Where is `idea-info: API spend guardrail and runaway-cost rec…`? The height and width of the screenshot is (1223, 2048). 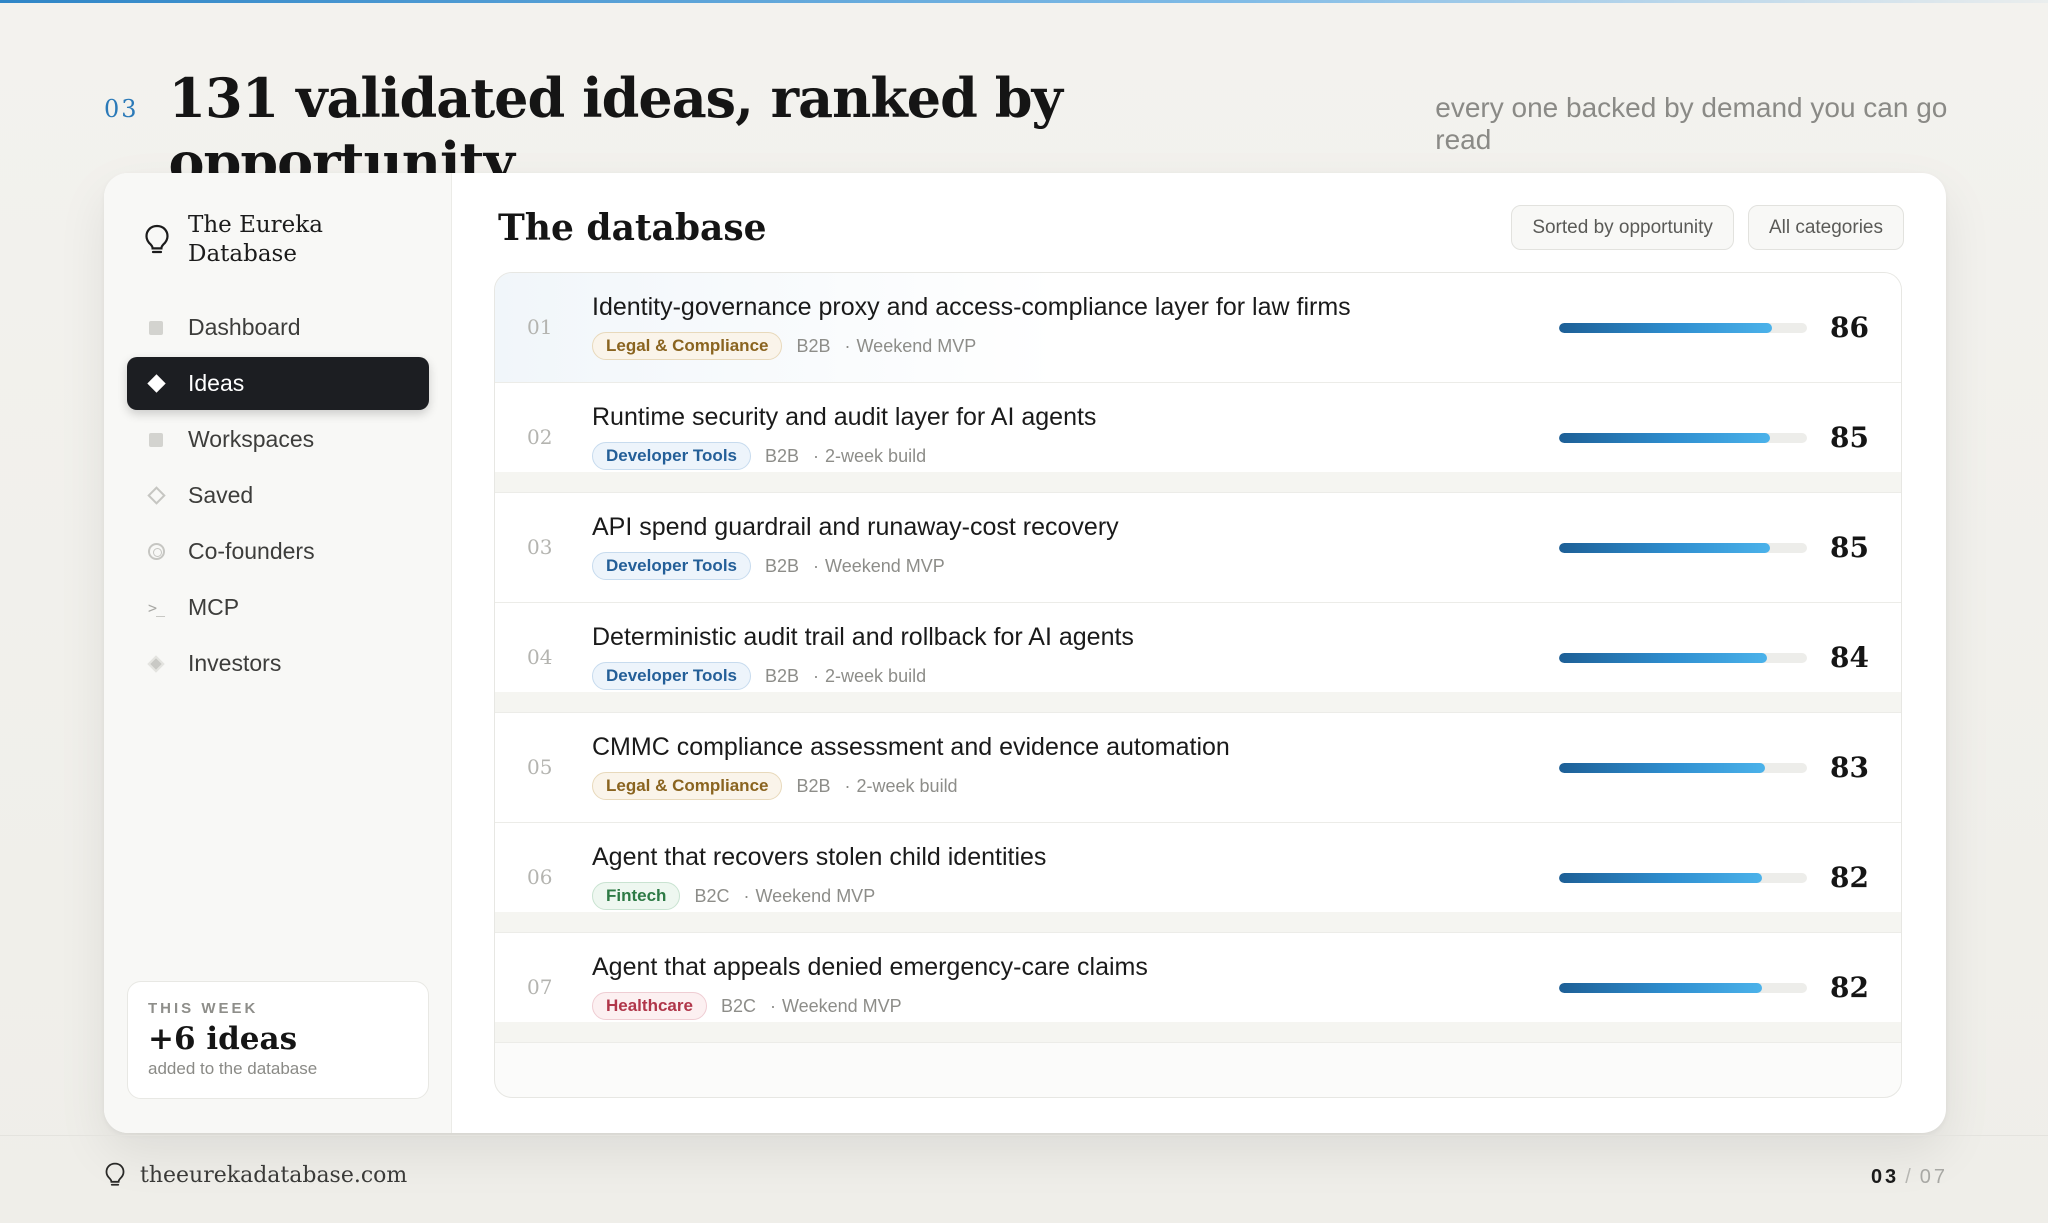 idea-info: API spend guardrail and runaway-cost rec… is located at coordinates (855, 546).